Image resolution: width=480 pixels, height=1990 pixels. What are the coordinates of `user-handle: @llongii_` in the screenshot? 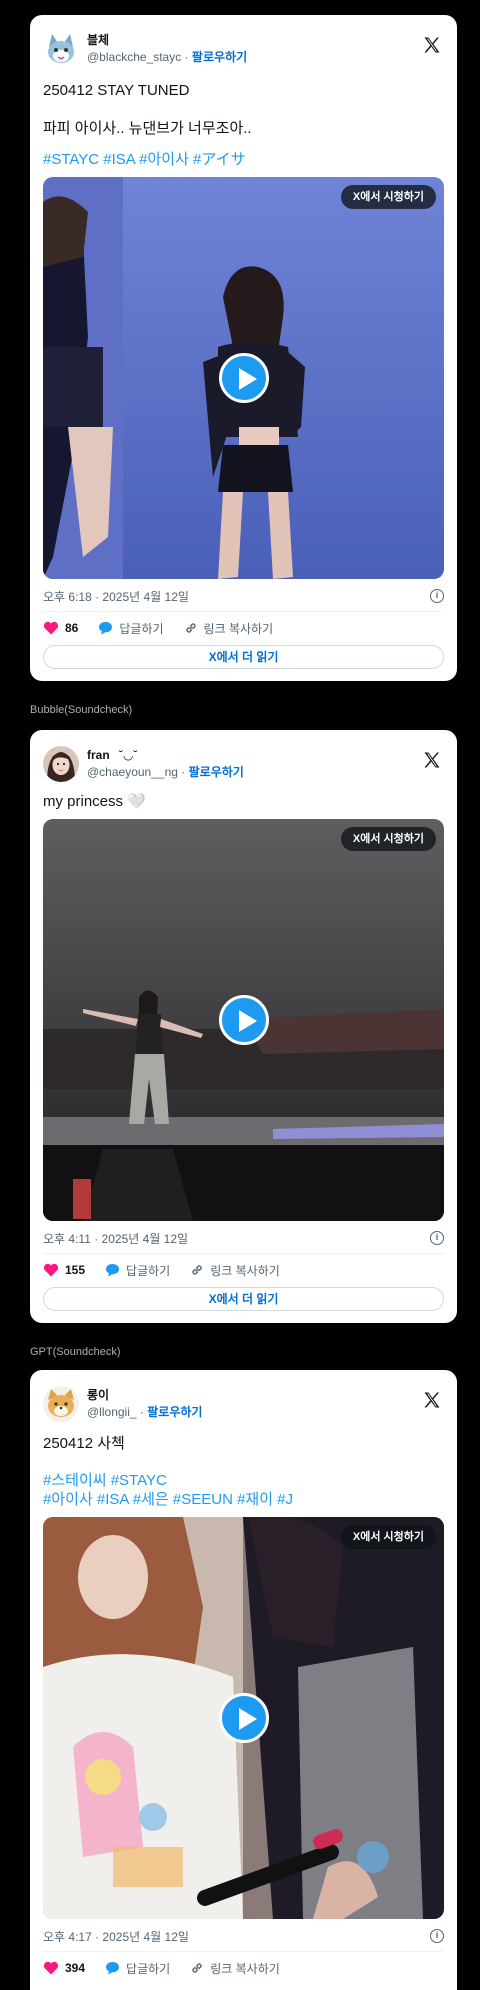 It's located at (112, 1412).